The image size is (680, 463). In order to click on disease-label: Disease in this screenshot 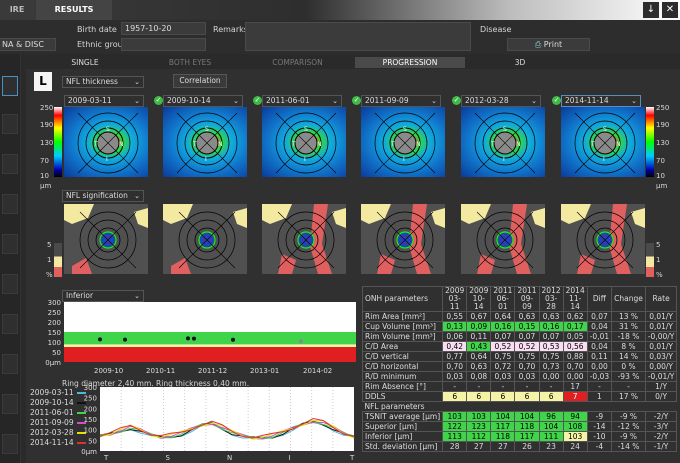, I will do `click(496, 29)`.